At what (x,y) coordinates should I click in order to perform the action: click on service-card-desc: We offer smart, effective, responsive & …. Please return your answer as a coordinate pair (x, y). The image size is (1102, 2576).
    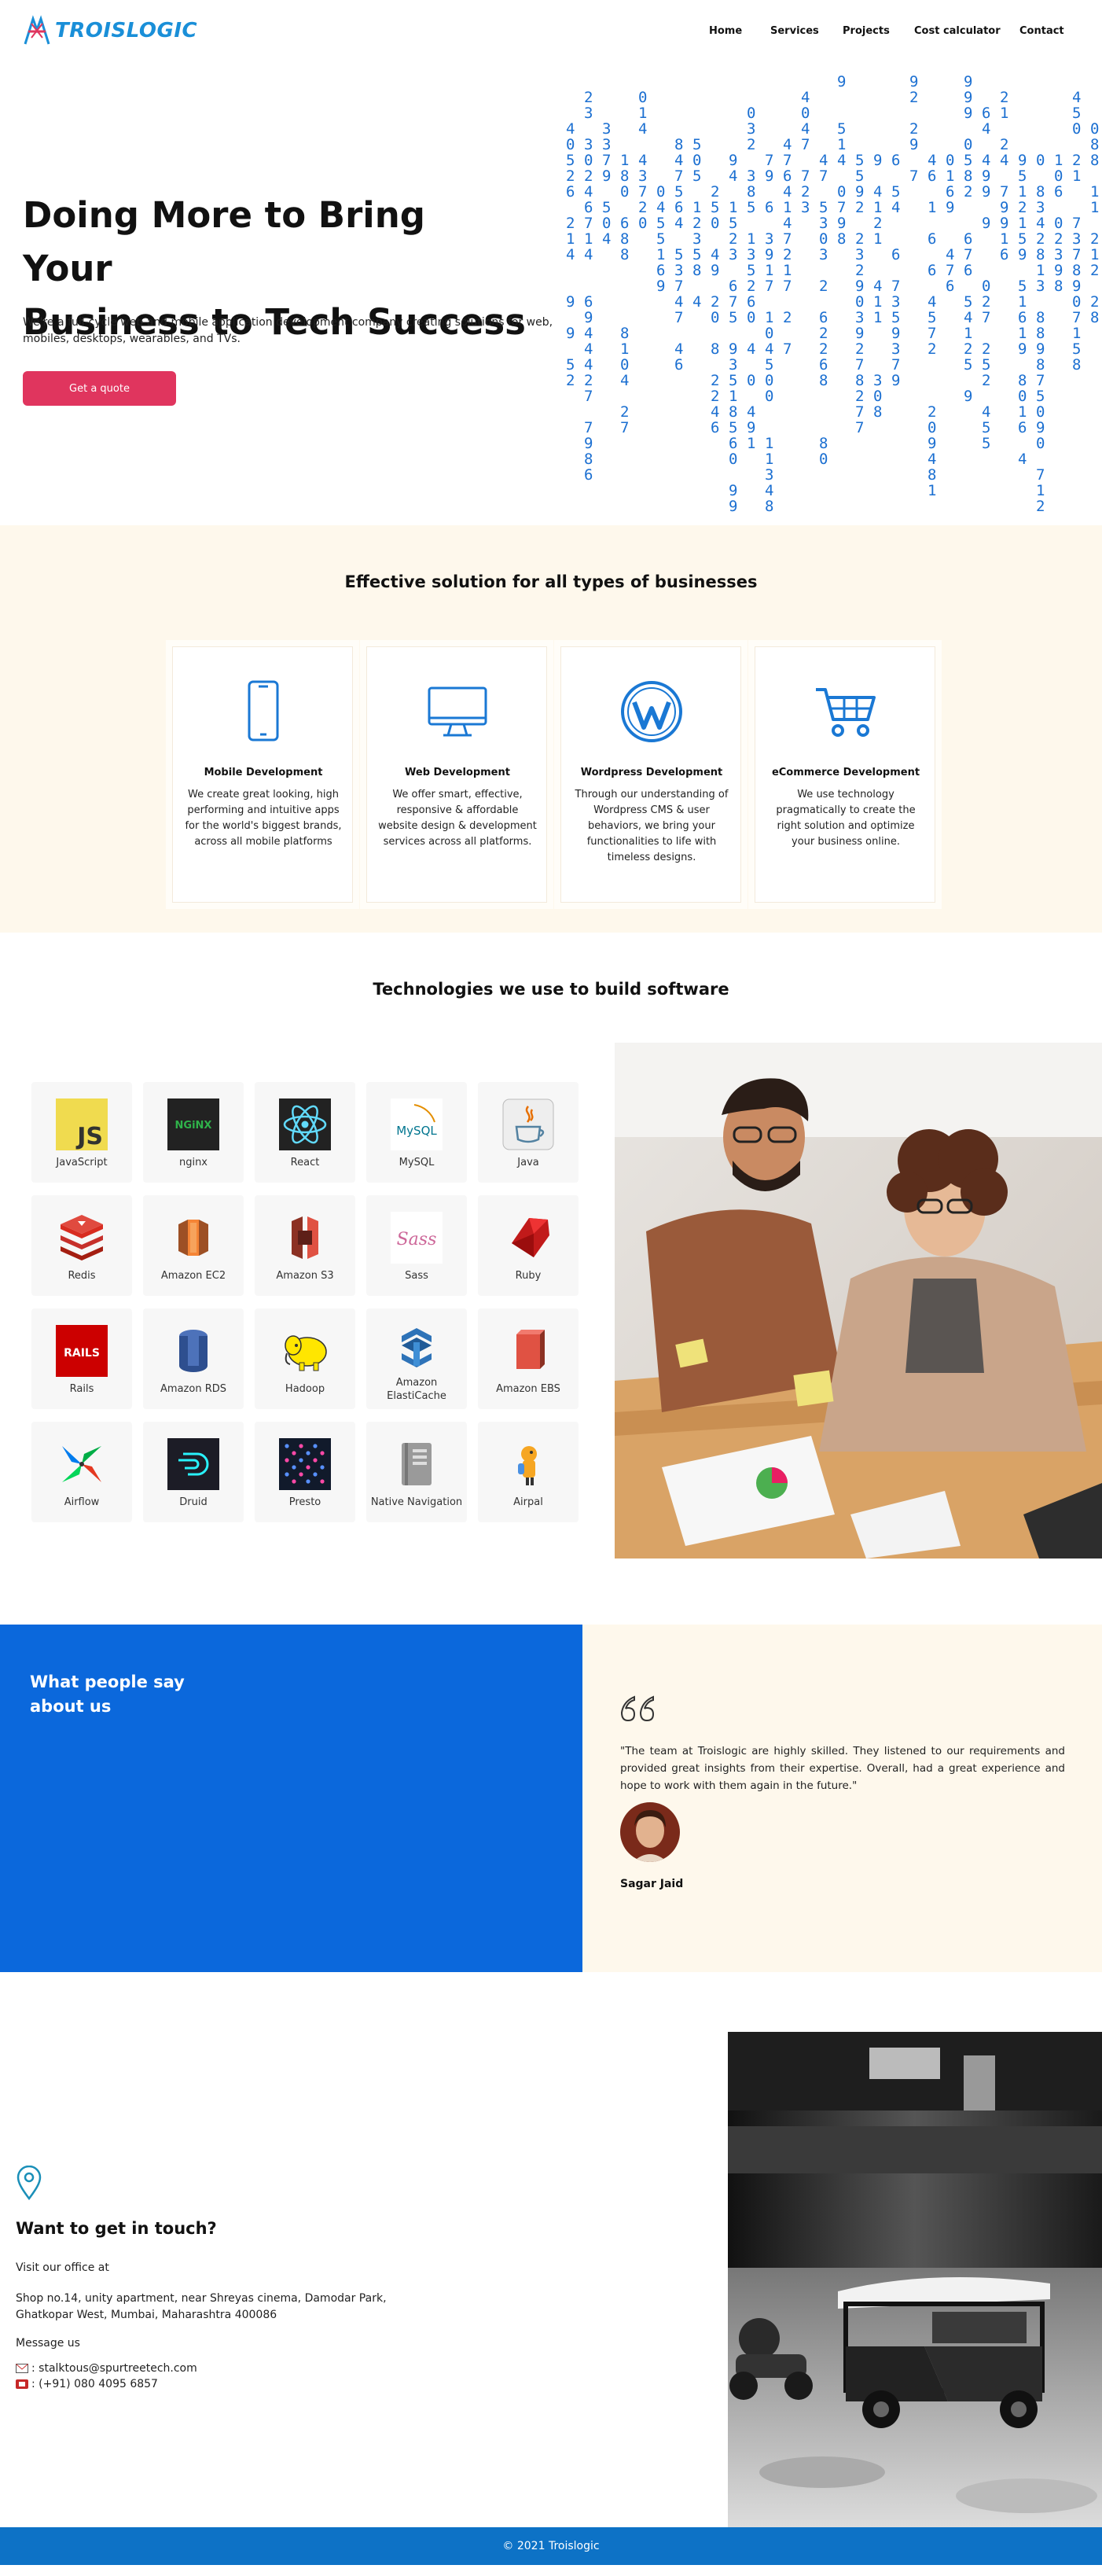
    Looking at the image, I should click on (458, 819).